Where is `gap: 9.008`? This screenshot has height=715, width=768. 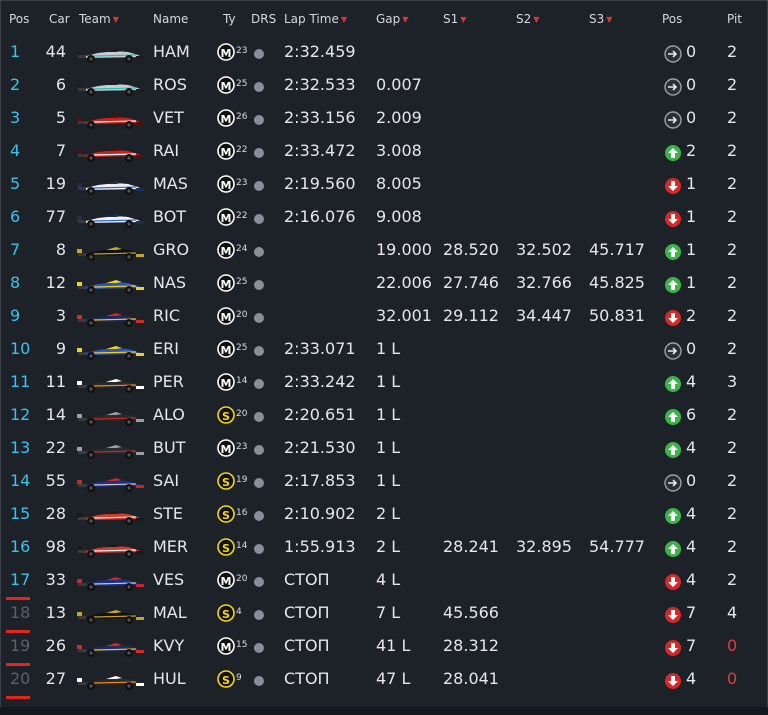
gap: 9.008 is located at coordinates (399, 216).